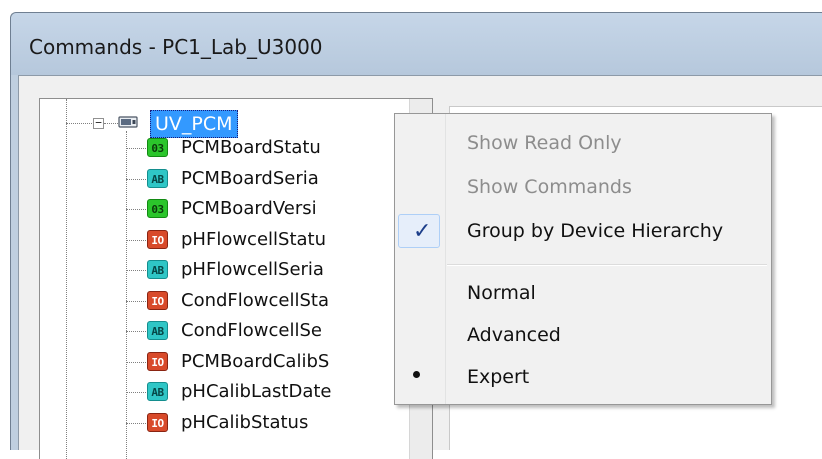  Describe the element at coordinates (250, 178) in the screenshot. I see `tree-item-label: PCMBoardSeria` at that location.